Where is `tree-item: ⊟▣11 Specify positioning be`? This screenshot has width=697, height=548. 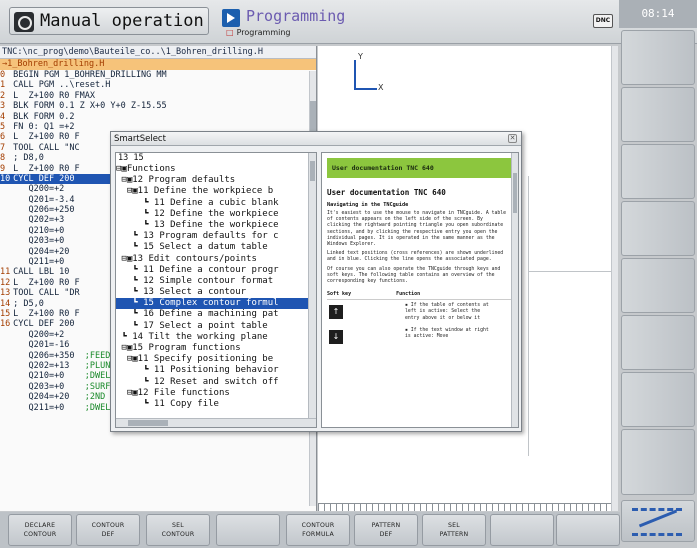
tree-item: ⊟▣11 Specify positioning be is located at coordinates (216, 359).